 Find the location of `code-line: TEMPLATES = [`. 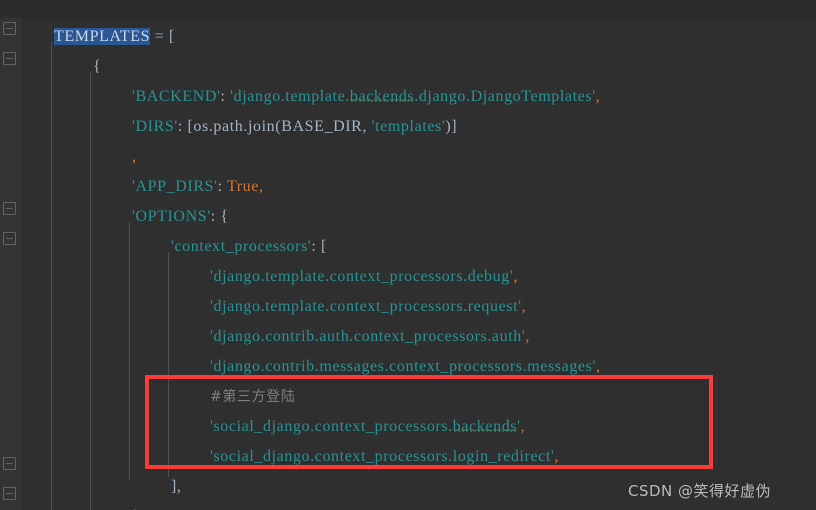

code-line: TEMPLATES = [ is located at coordinates (114, 37).